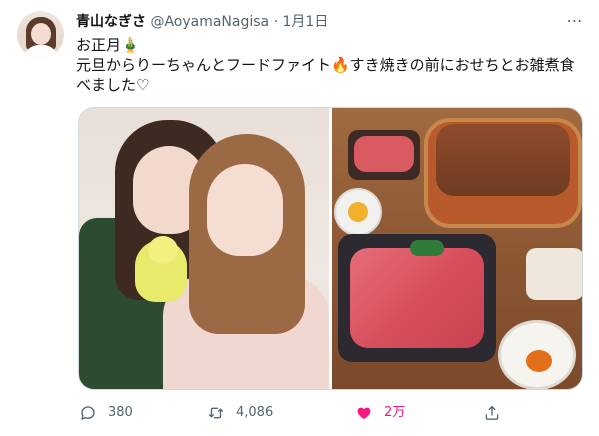 The width and height of the screenshot is (599, 436). What do you see at coordinates (299, 413) in the screenshot?
I see `tweet-actions: 380 4,086 2万` at bounding box center [299, 413].